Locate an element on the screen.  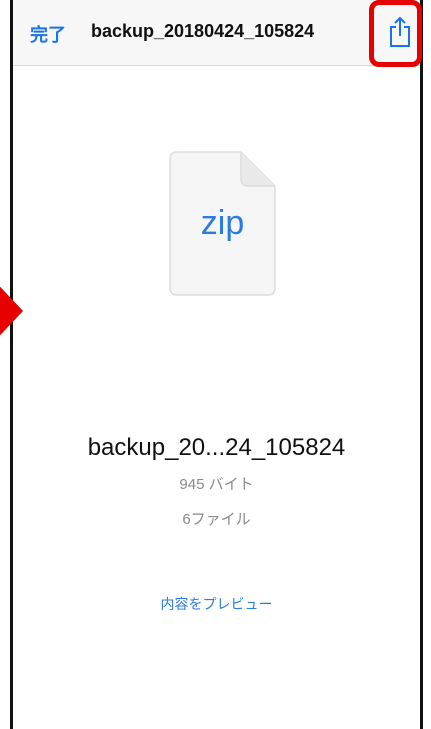
file-extension-label: zip is located at coordinates (222, 223).